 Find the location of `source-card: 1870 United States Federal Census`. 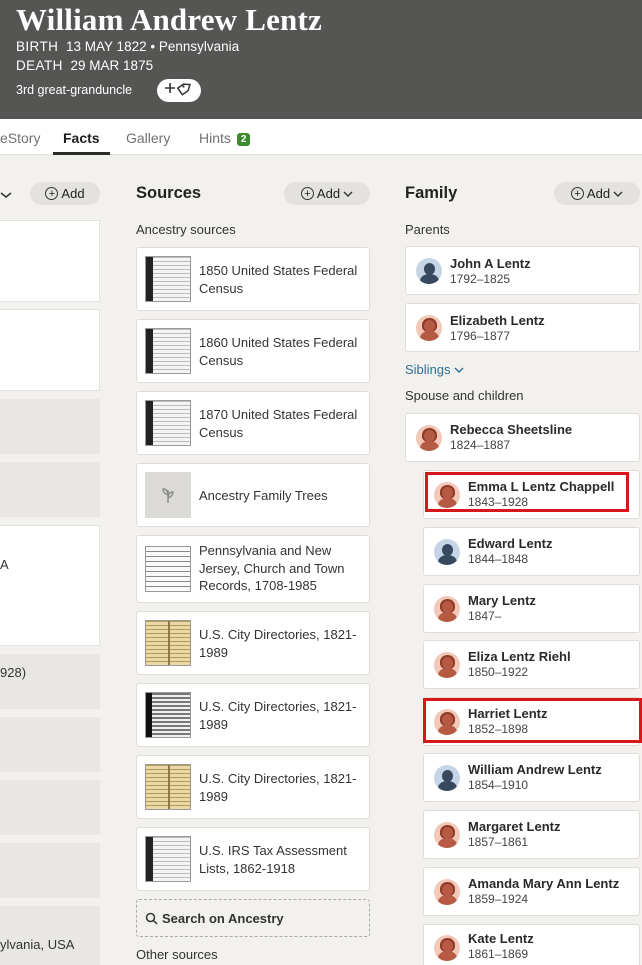

source-card: 1870 United States Federal Census is located at coordinates (253, 423).